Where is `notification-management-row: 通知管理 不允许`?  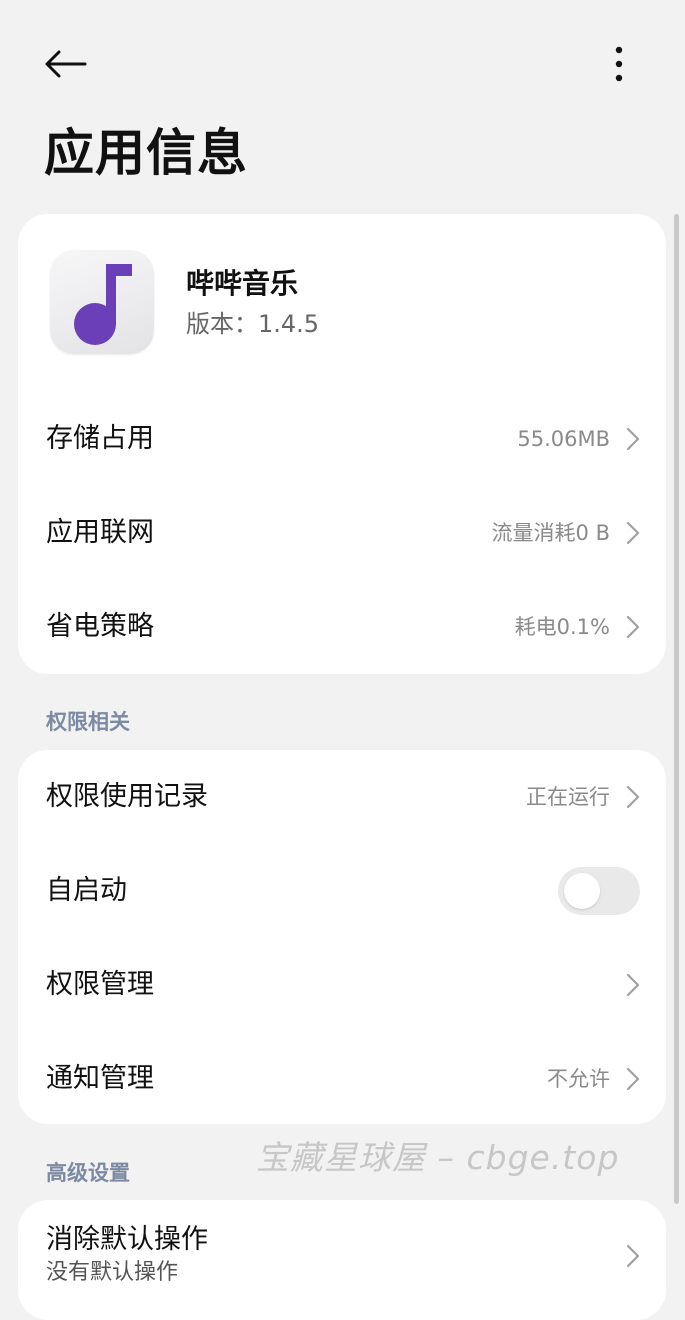
notification-management-row: 通知管理 不允许 is located at coordinates (342, 1079).